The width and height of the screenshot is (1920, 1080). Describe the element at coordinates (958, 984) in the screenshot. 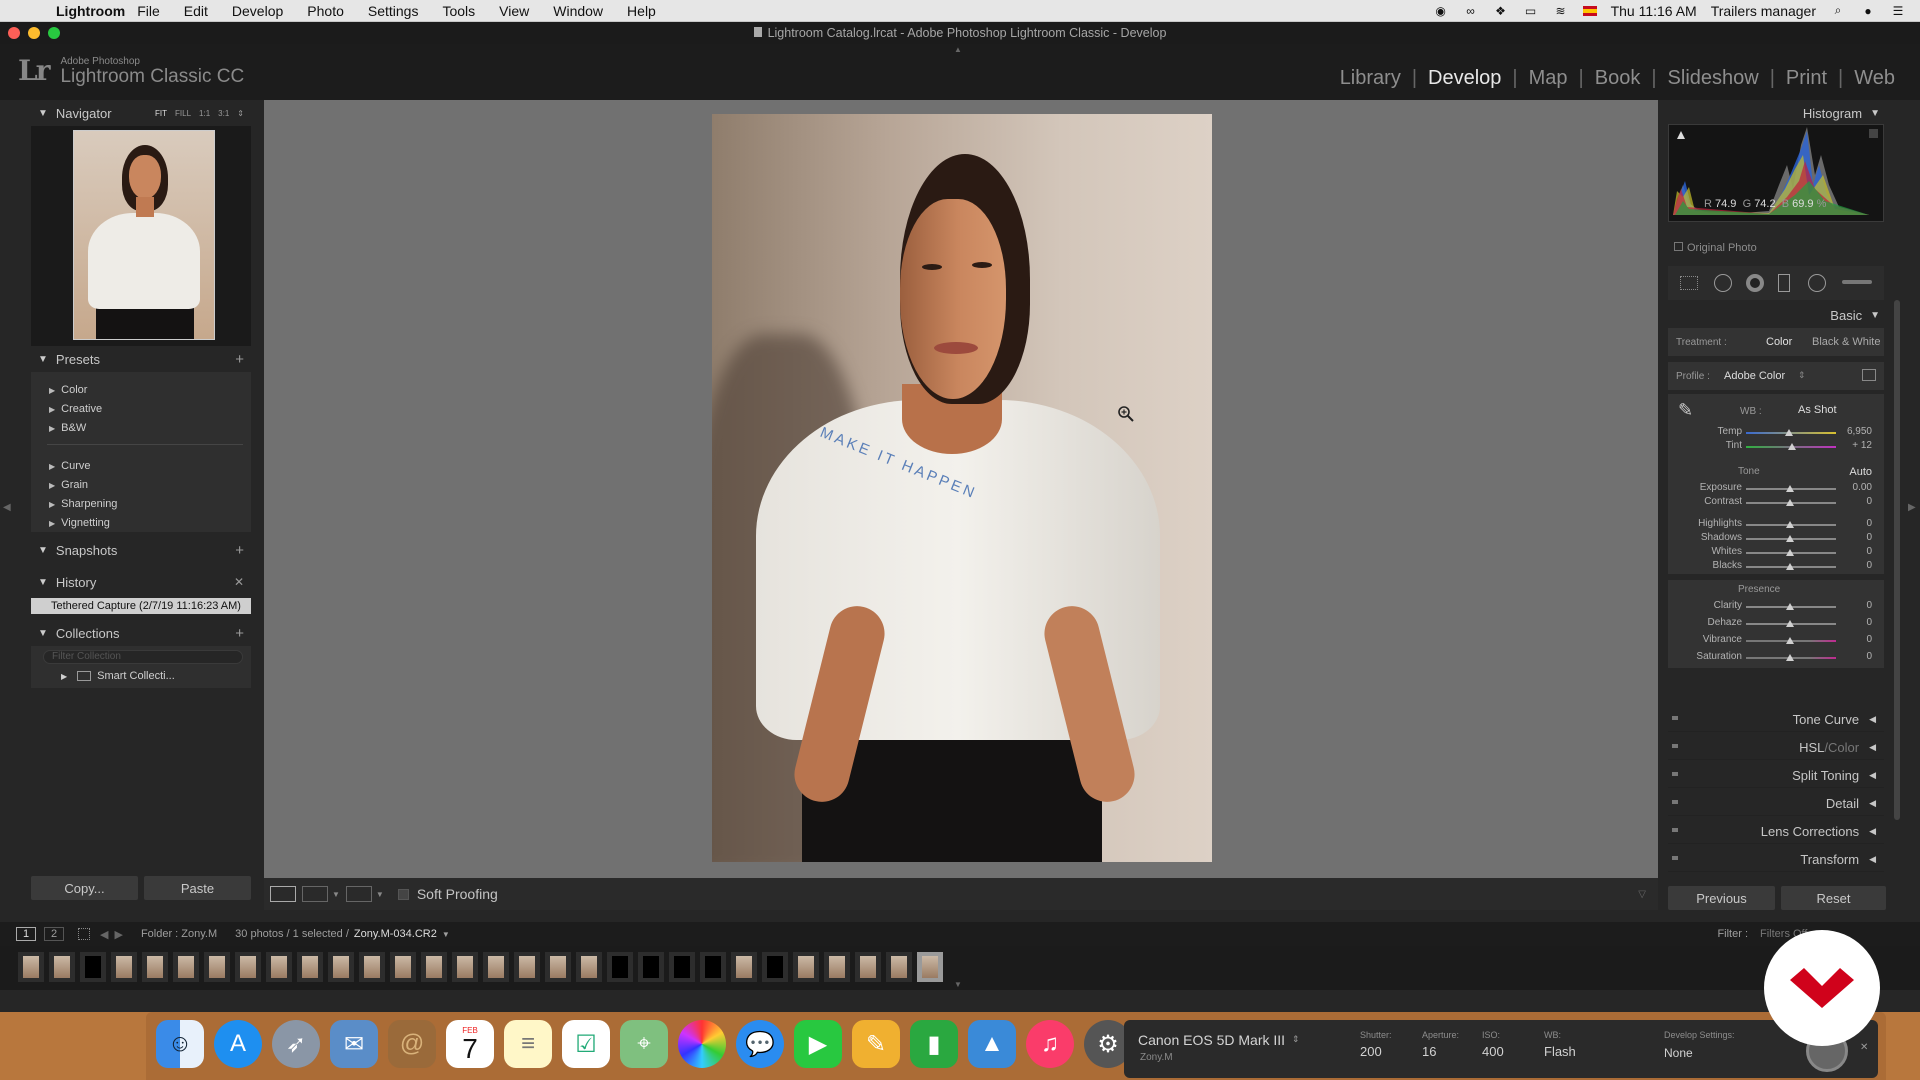

I see `bottom-panel-toggle-icon: ▼` at that location.